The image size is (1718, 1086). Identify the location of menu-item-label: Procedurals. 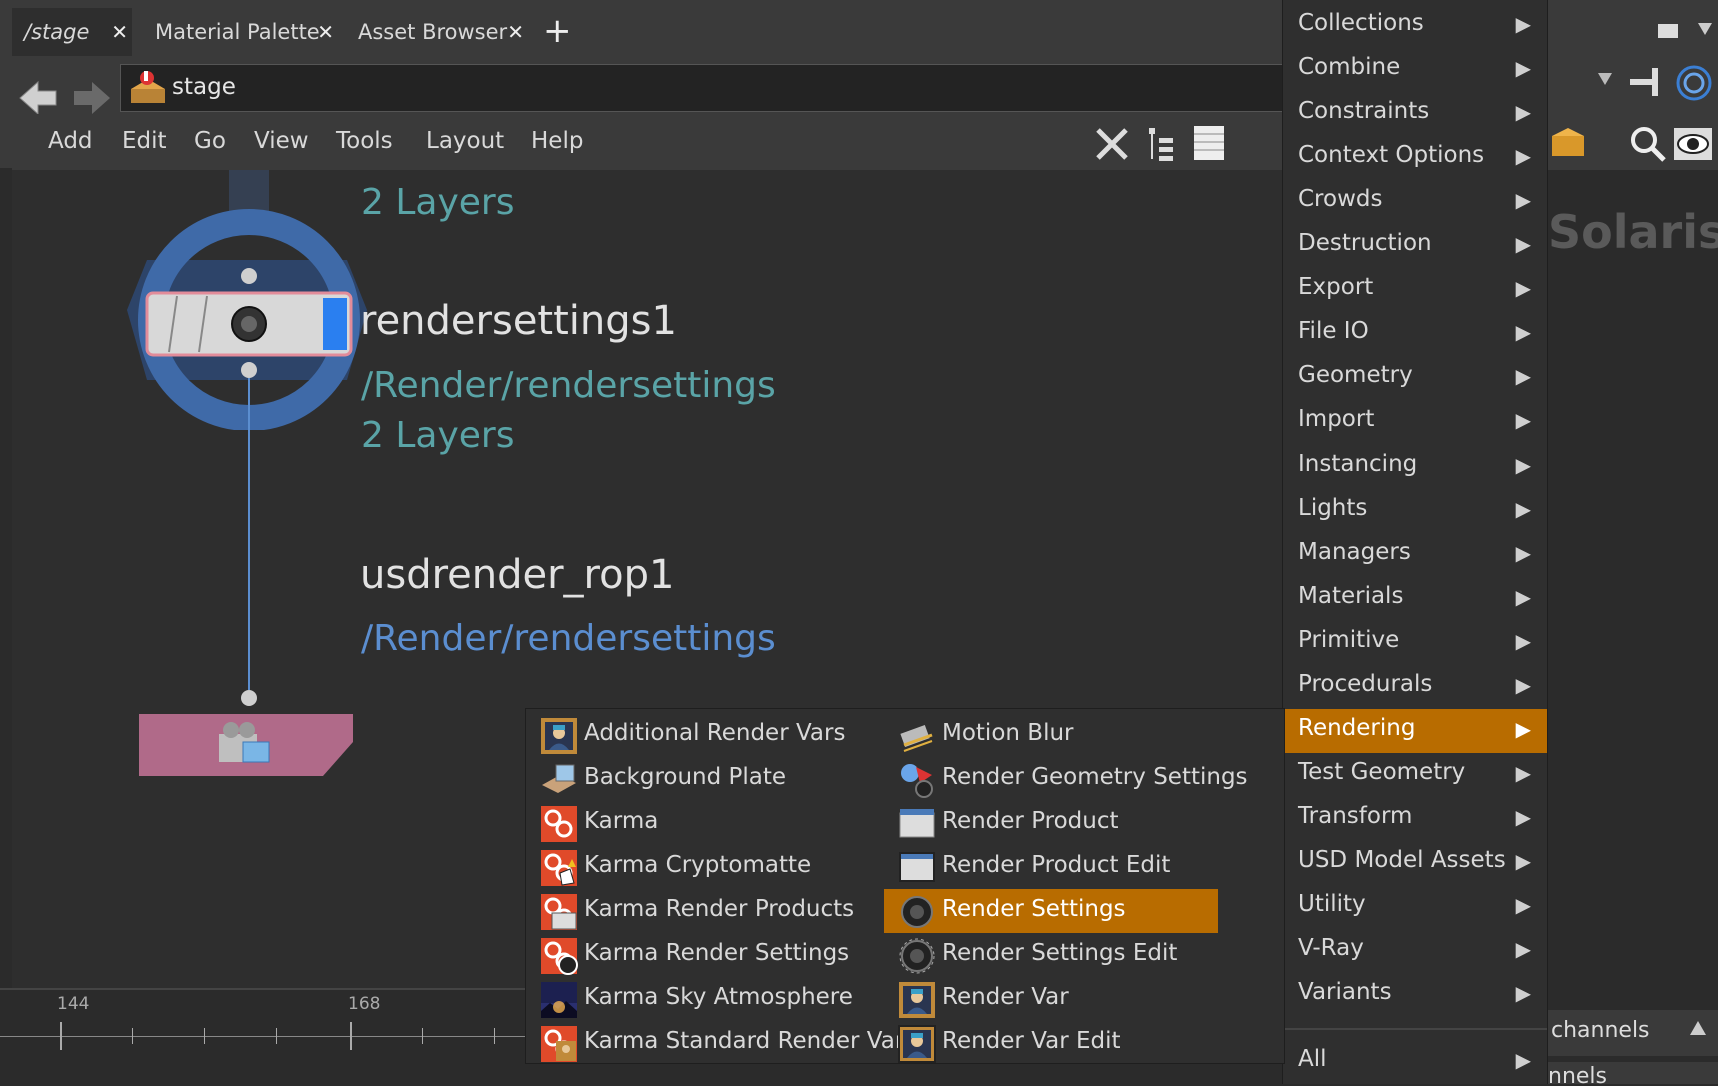
(1365, 683).